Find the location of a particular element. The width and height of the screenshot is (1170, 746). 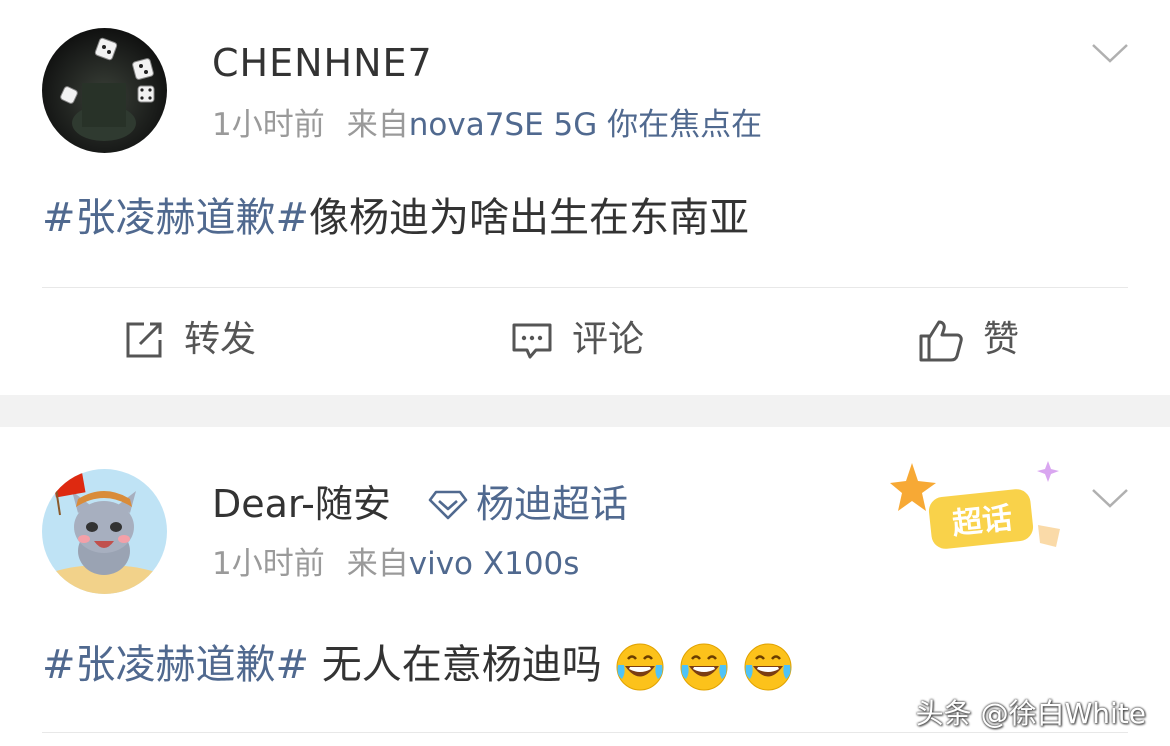

repost-label: 转发 is located at coordinates (220, 339).